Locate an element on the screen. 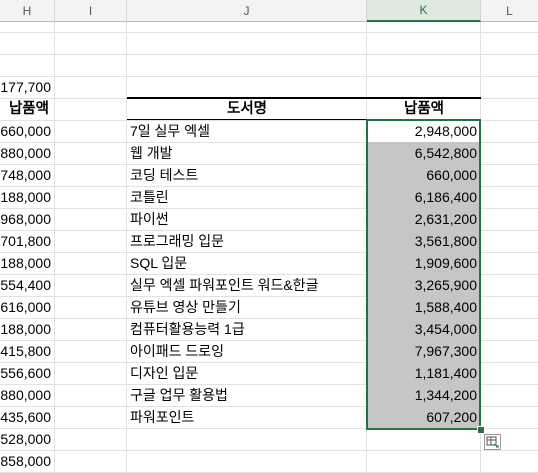 This screenshot has width=538, height=473. table-cell-book: 코틀린 is located at coordinates (247, 197).